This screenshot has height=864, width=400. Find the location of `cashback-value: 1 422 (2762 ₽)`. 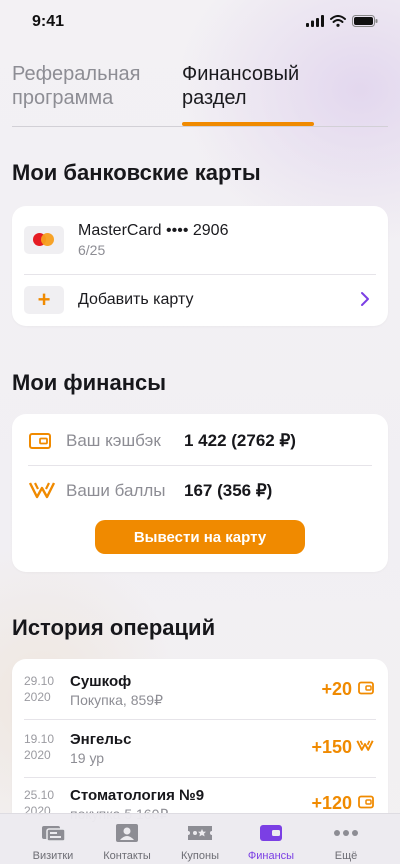

cashback-value: 1 422 (2762 ₽) is located at coordinates (240, 440).